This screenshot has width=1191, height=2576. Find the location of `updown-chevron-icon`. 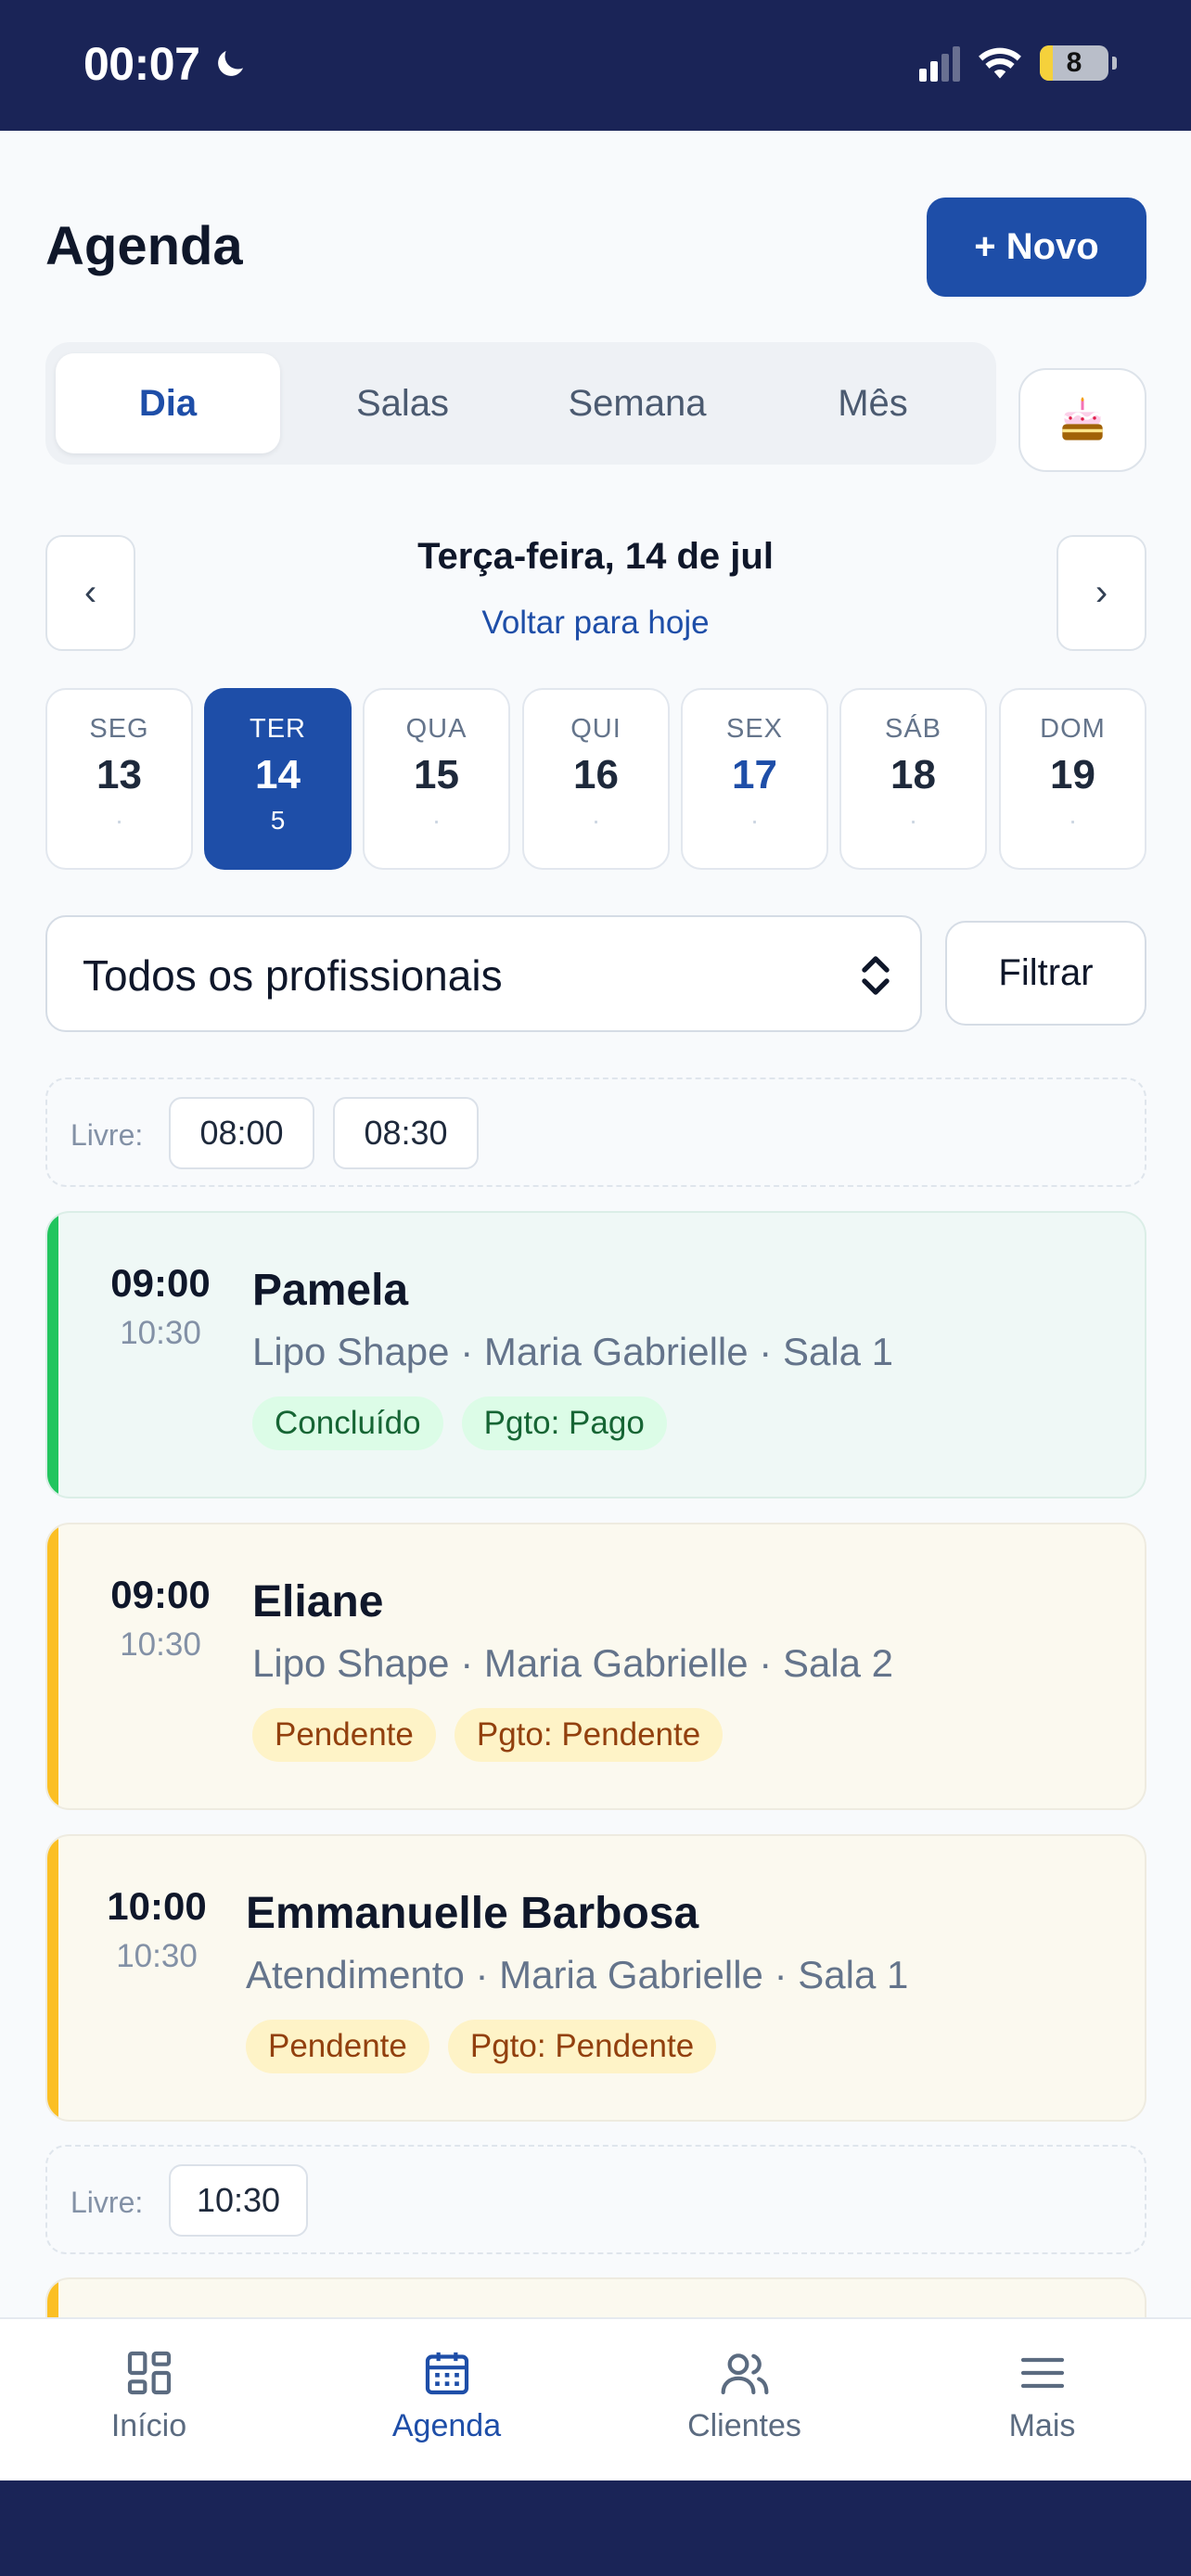

updown-chevron-icon is located at coordinates (876, 976).